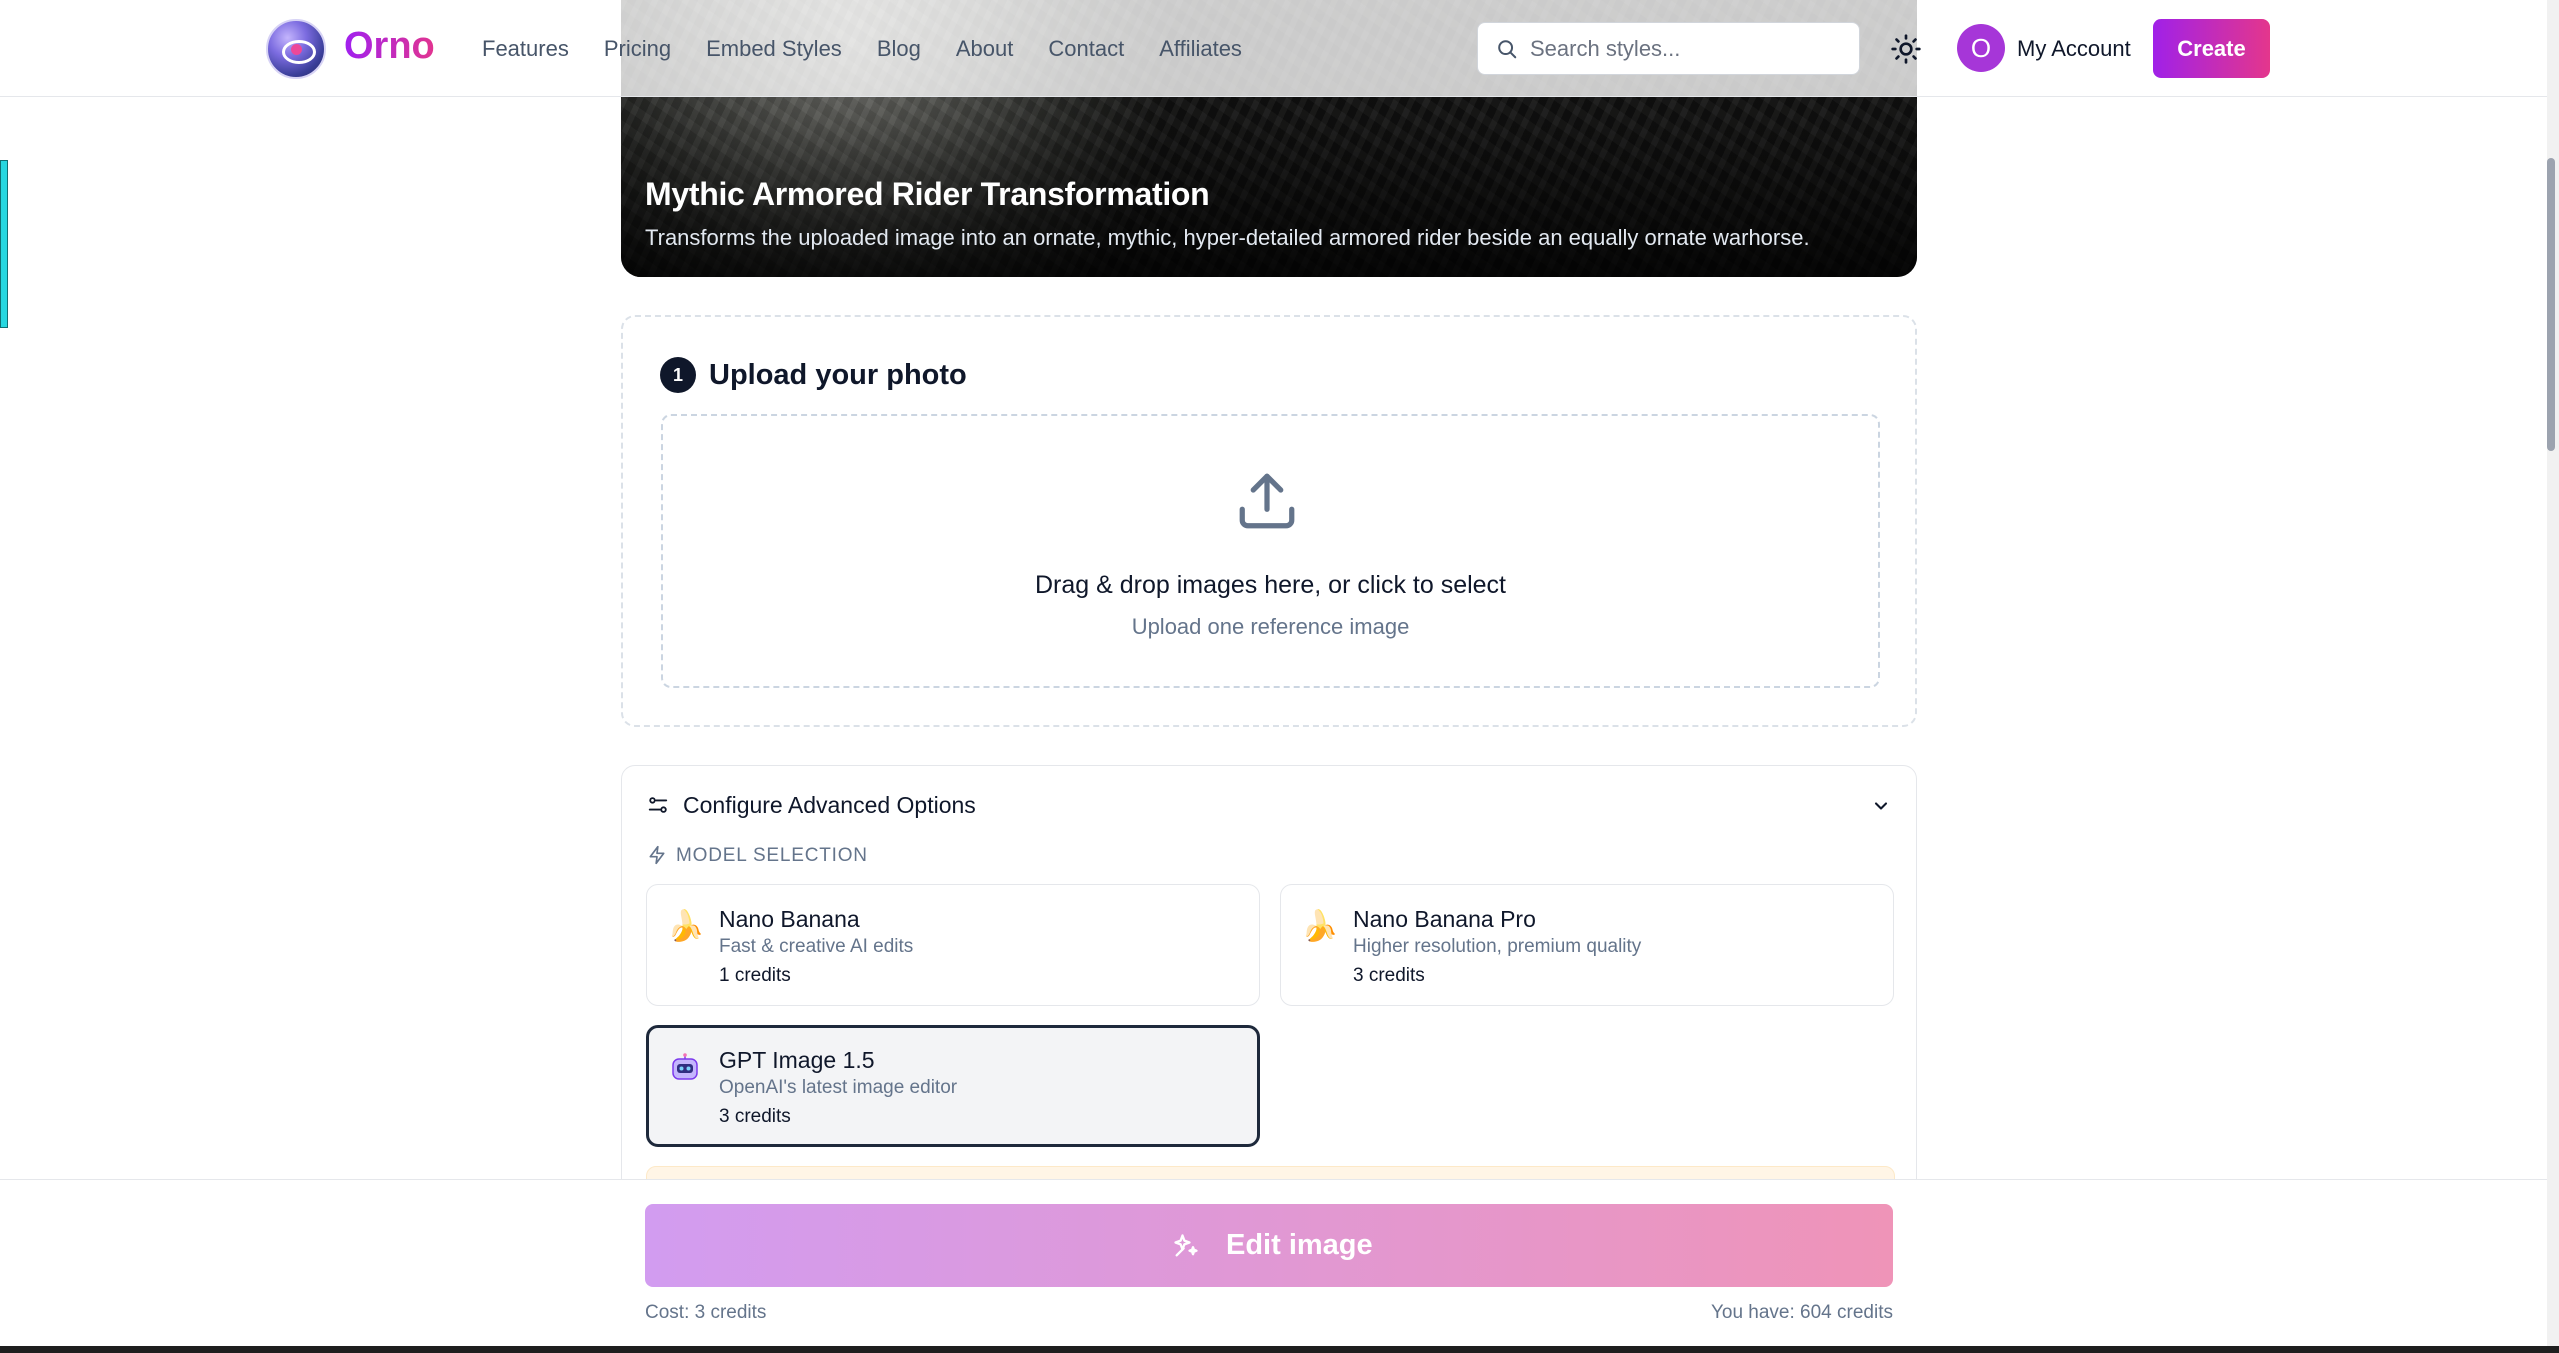 The height and width of the screenshot is (1353, 2559). I want to click on my-account-link: My Account, so click(2074, 49).